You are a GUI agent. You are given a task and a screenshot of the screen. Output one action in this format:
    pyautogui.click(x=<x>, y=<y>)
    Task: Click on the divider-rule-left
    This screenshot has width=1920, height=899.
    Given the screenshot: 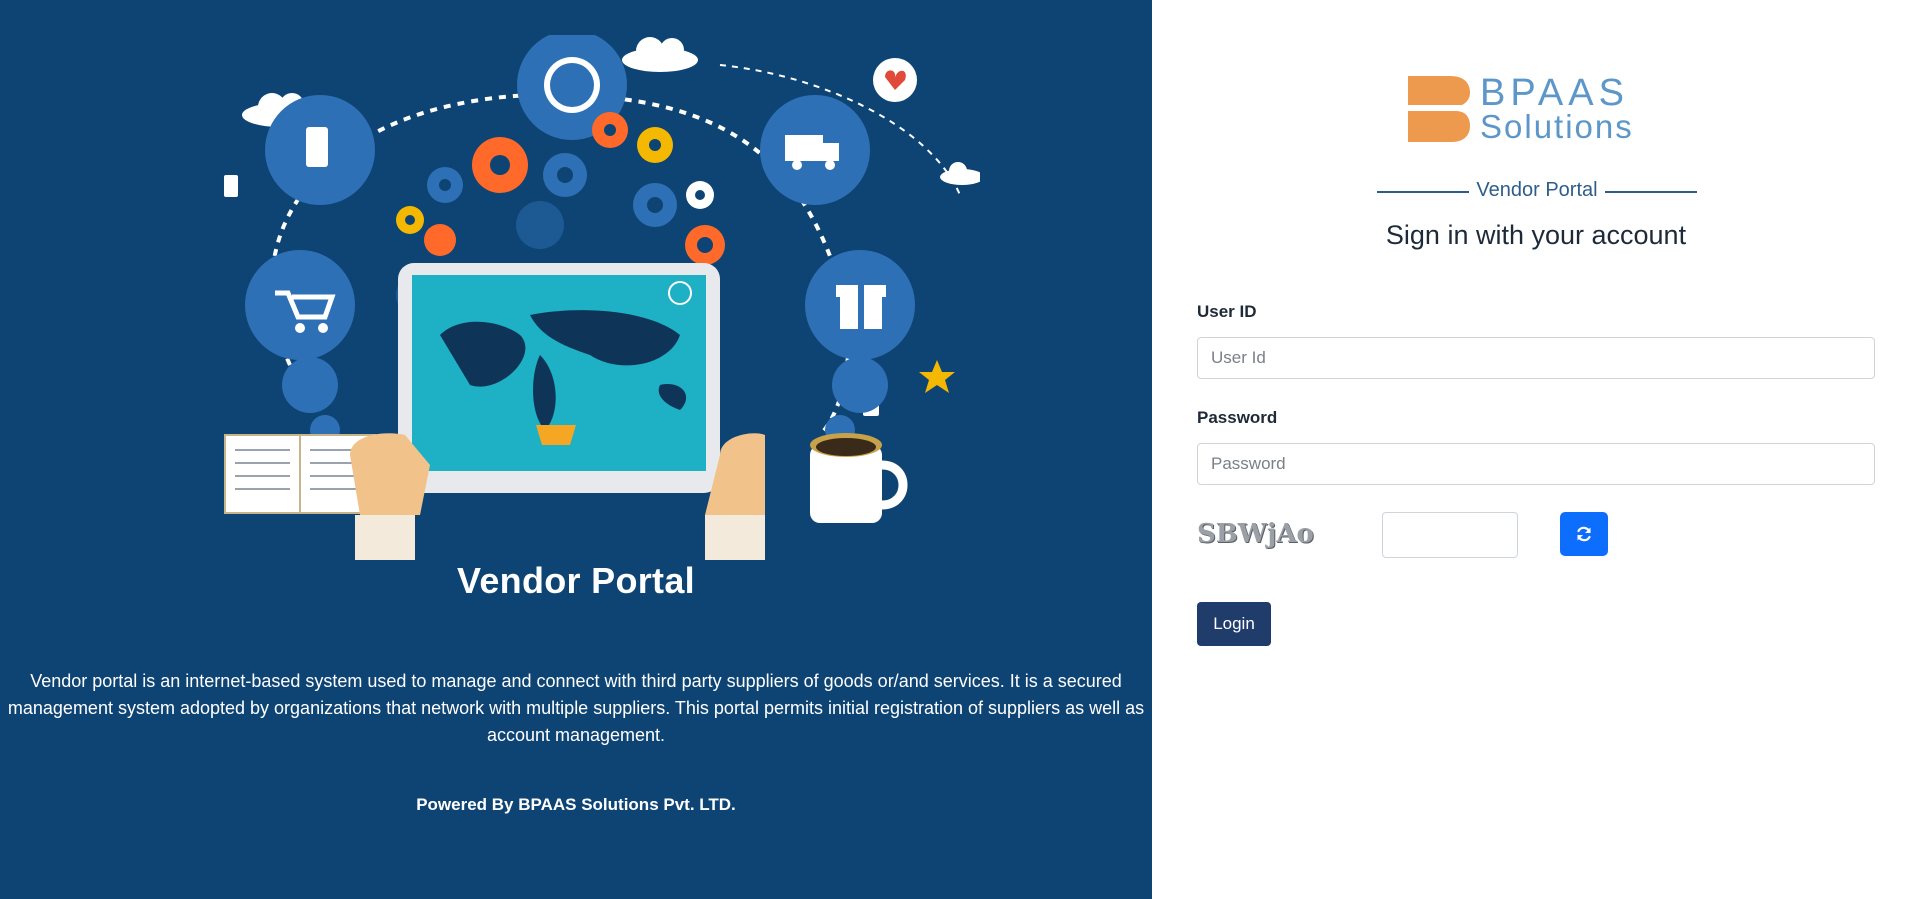 What is the action you would take?
    pyautogui.click(x=1423, y=192)
    